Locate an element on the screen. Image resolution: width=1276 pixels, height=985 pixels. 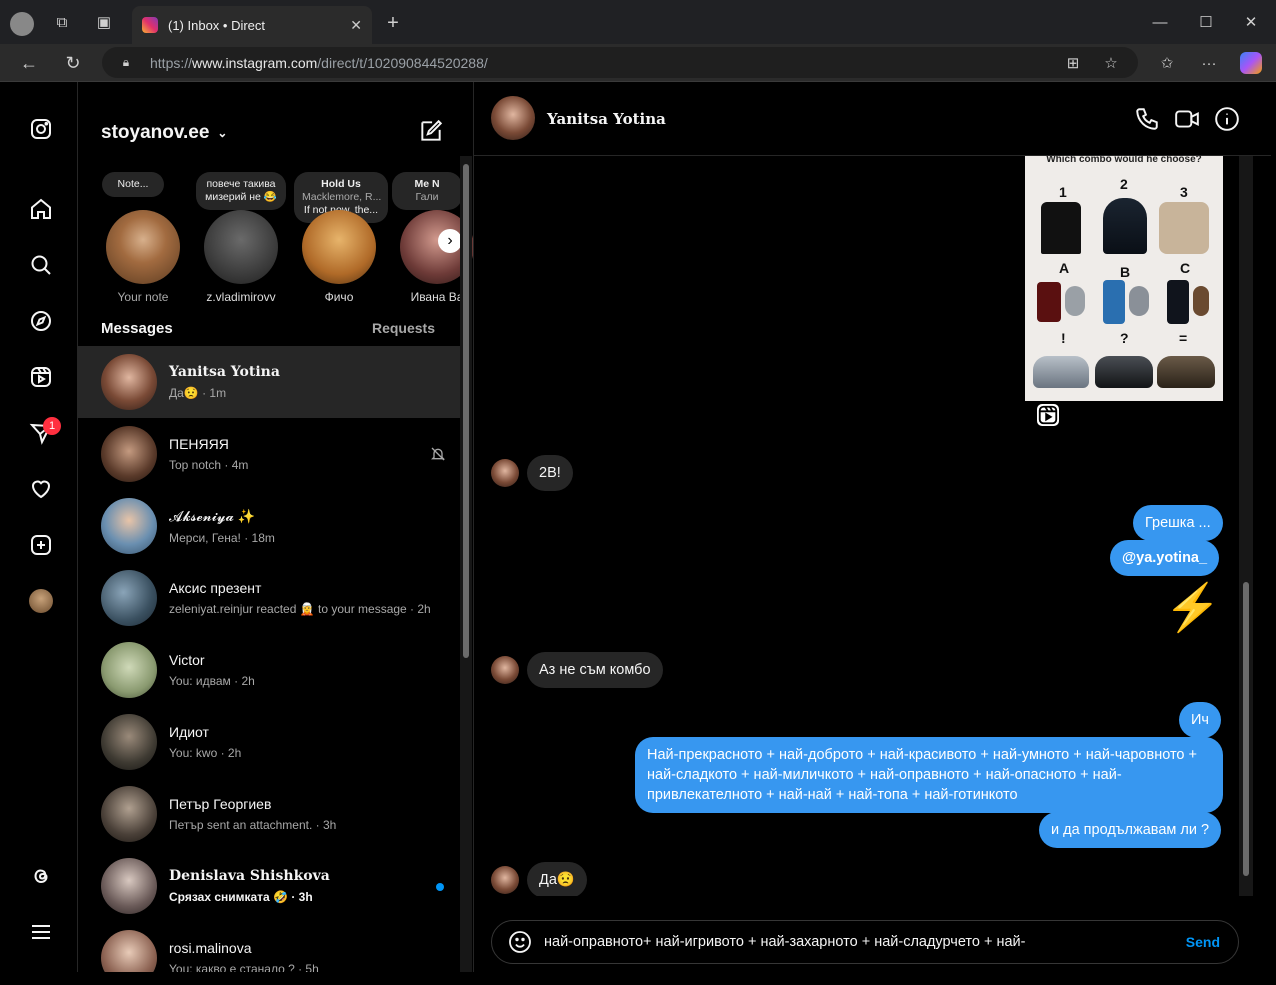
group-avatar is located at coordinates (129, 598).